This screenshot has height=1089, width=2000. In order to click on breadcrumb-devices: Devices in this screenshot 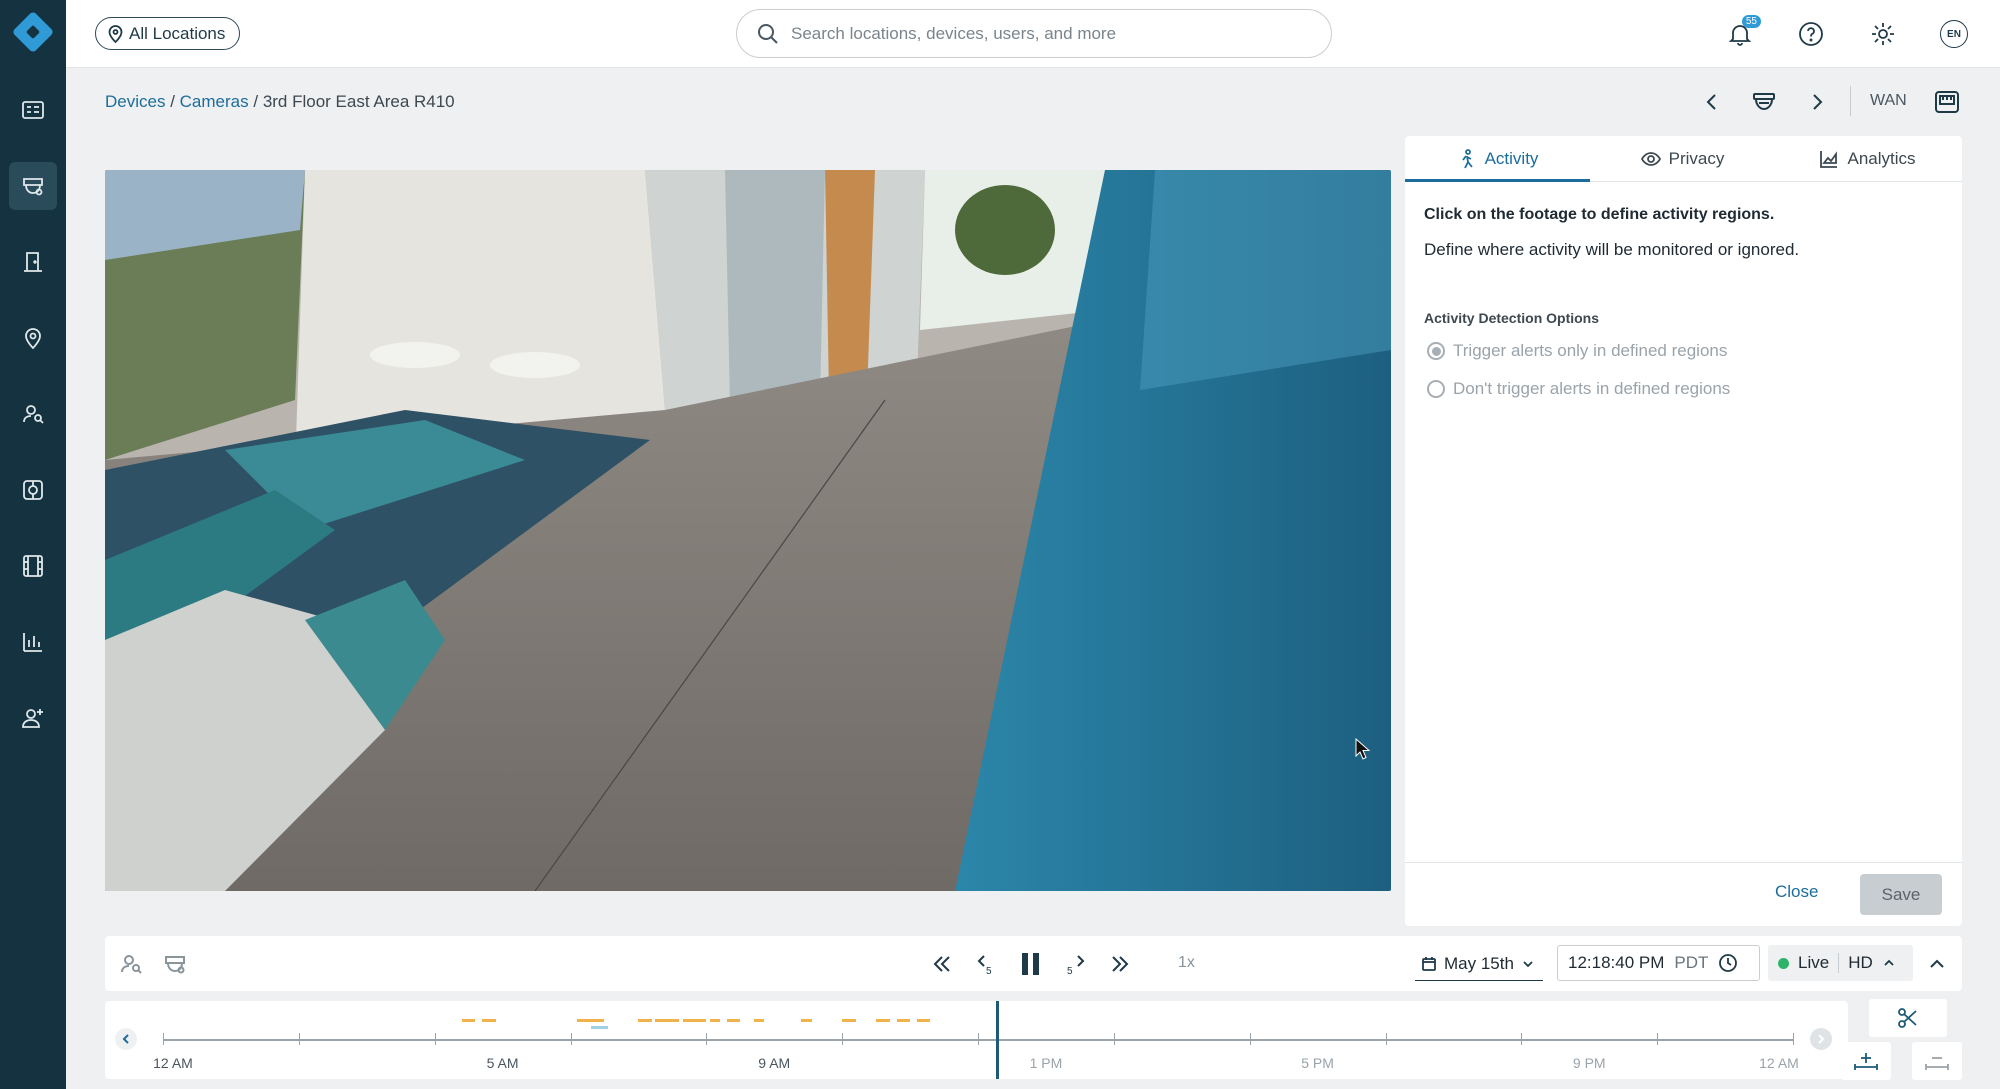, I will do `click(135, 101)`.